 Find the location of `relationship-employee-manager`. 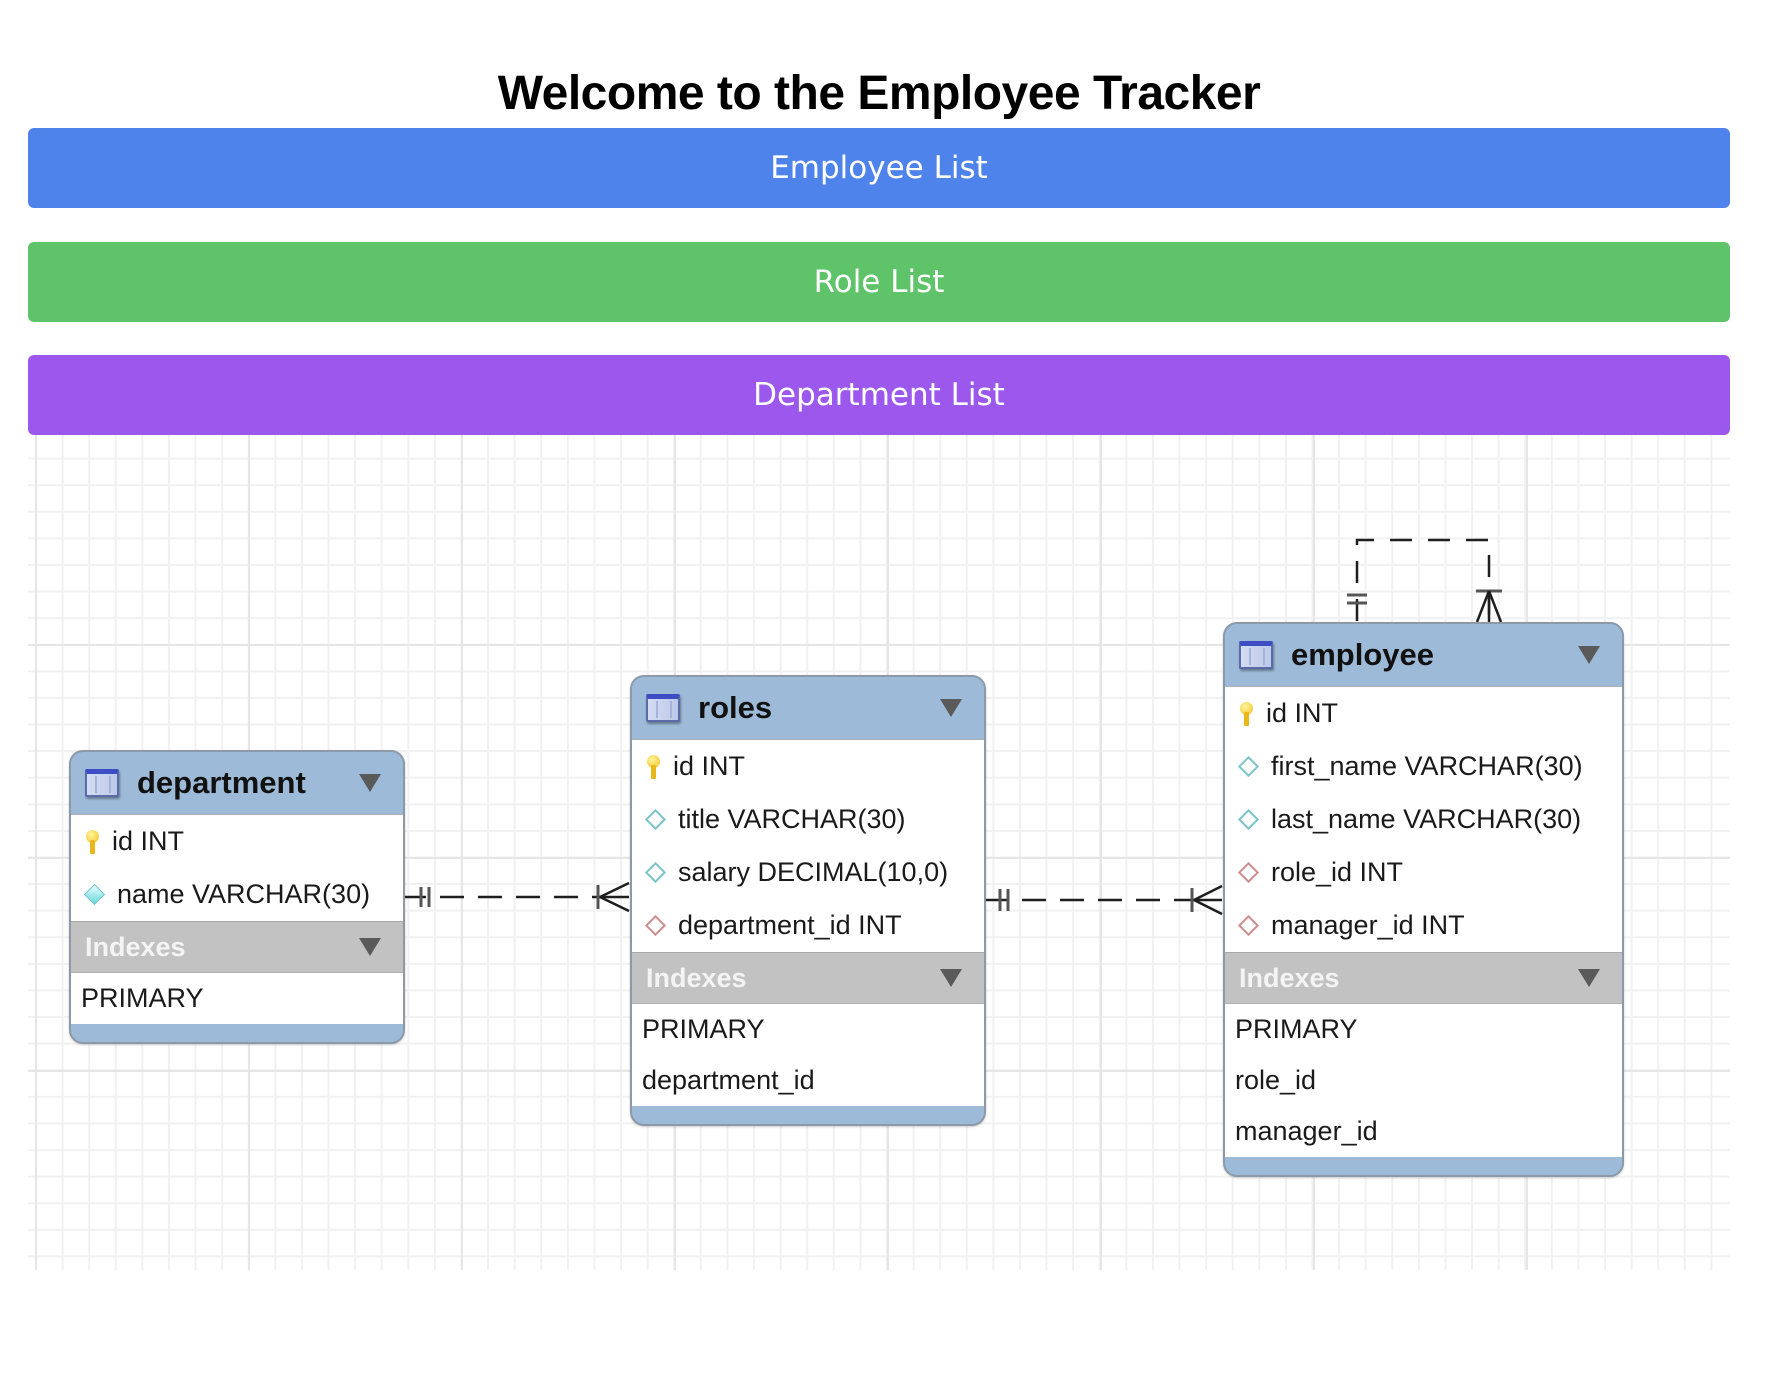

relationship-employee-manager is located at coordinates (1425, 580).